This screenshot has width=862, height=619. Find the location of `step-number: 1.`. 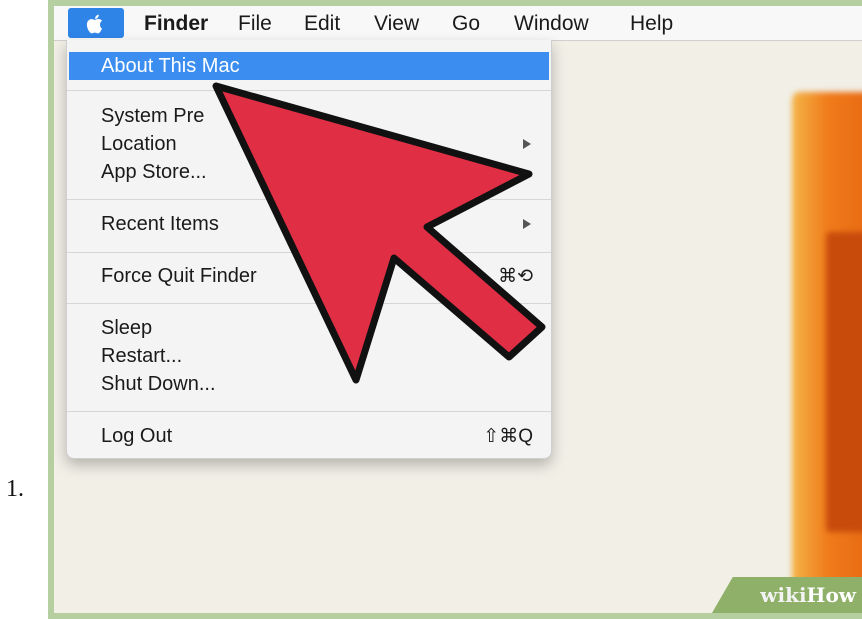

step-number: 1. is located at coordinates (15, 489).